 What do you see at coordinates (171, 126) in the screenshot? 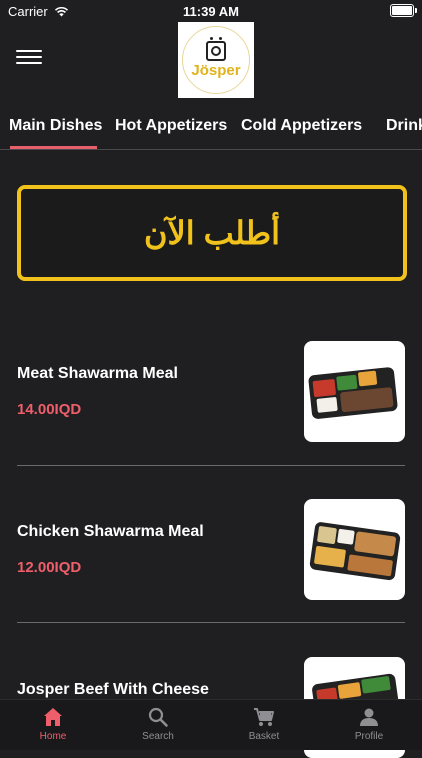
I see `tab-hot-appetizers: Hot Appetizers` at bounding box center [171, 126].